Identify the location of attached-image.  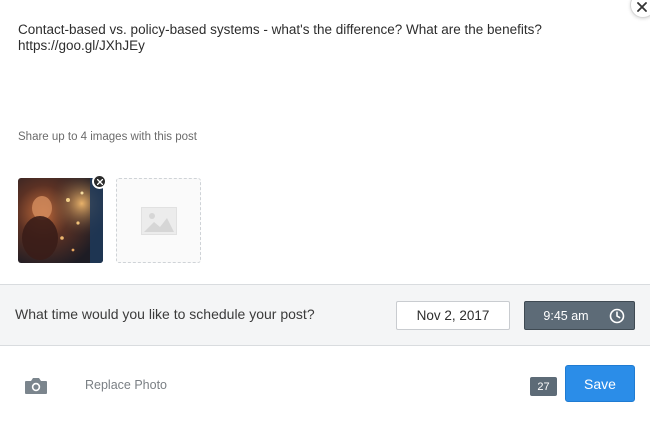
(62, 218).